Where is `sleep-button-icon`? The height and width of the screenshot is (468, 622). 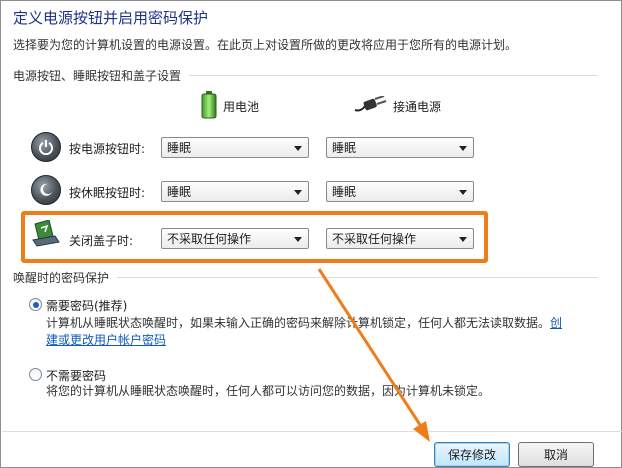
sleep-button-icon is located at coordinates (46, 190).